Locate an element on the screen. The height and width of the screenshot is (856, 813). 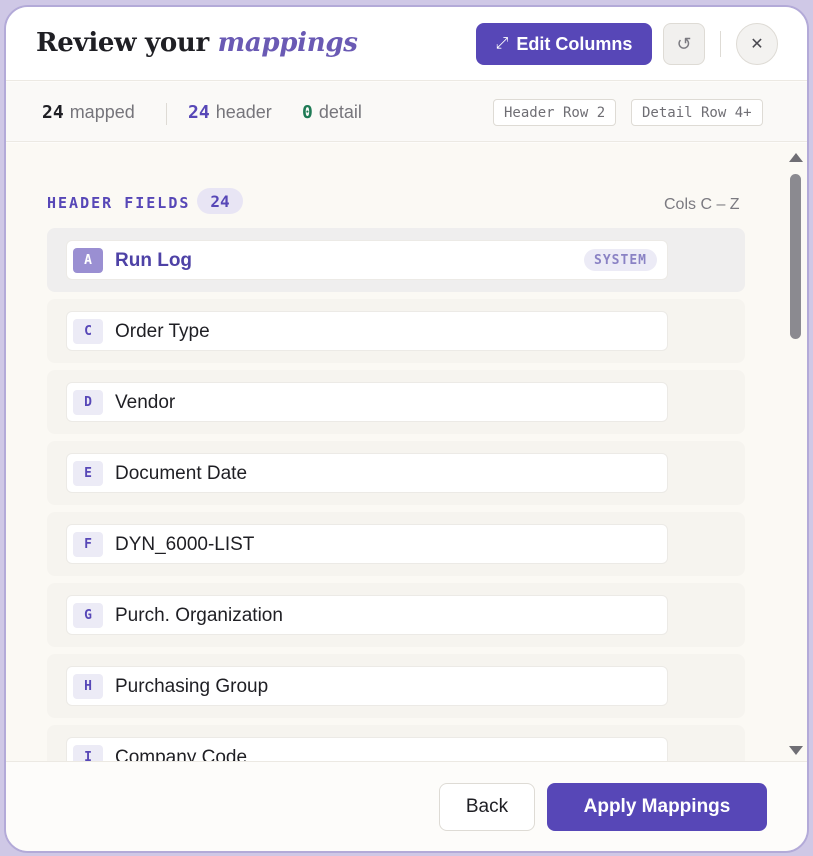
field-label: Document Date is located at coordinates (181, 473).